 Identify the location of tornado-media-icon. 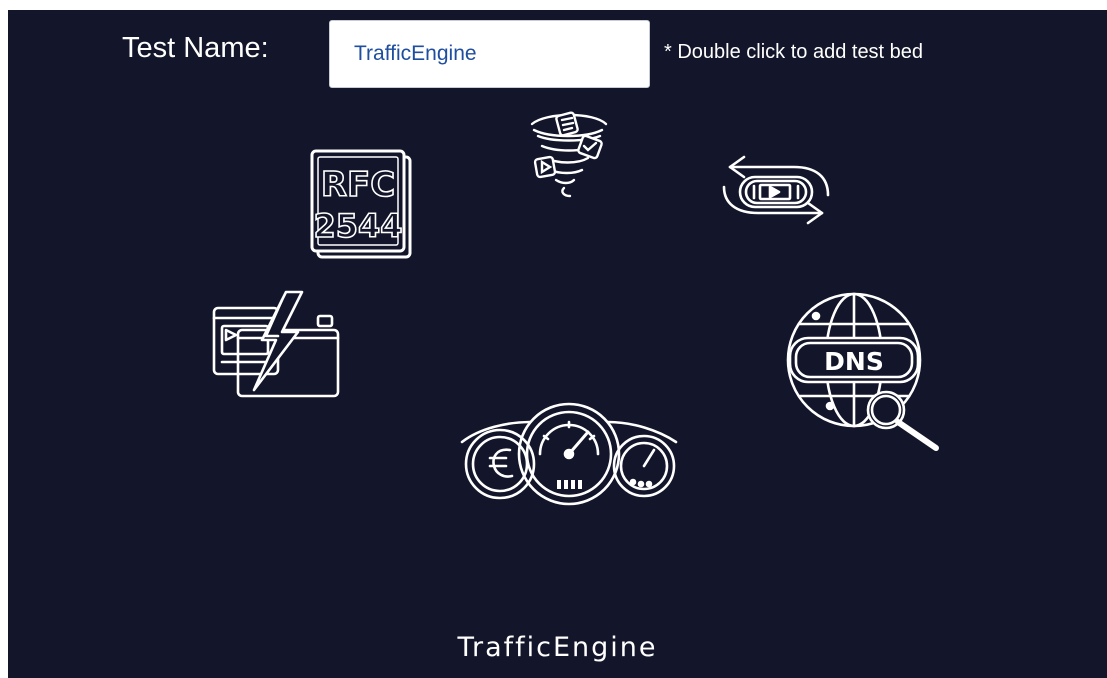
(569, 154).